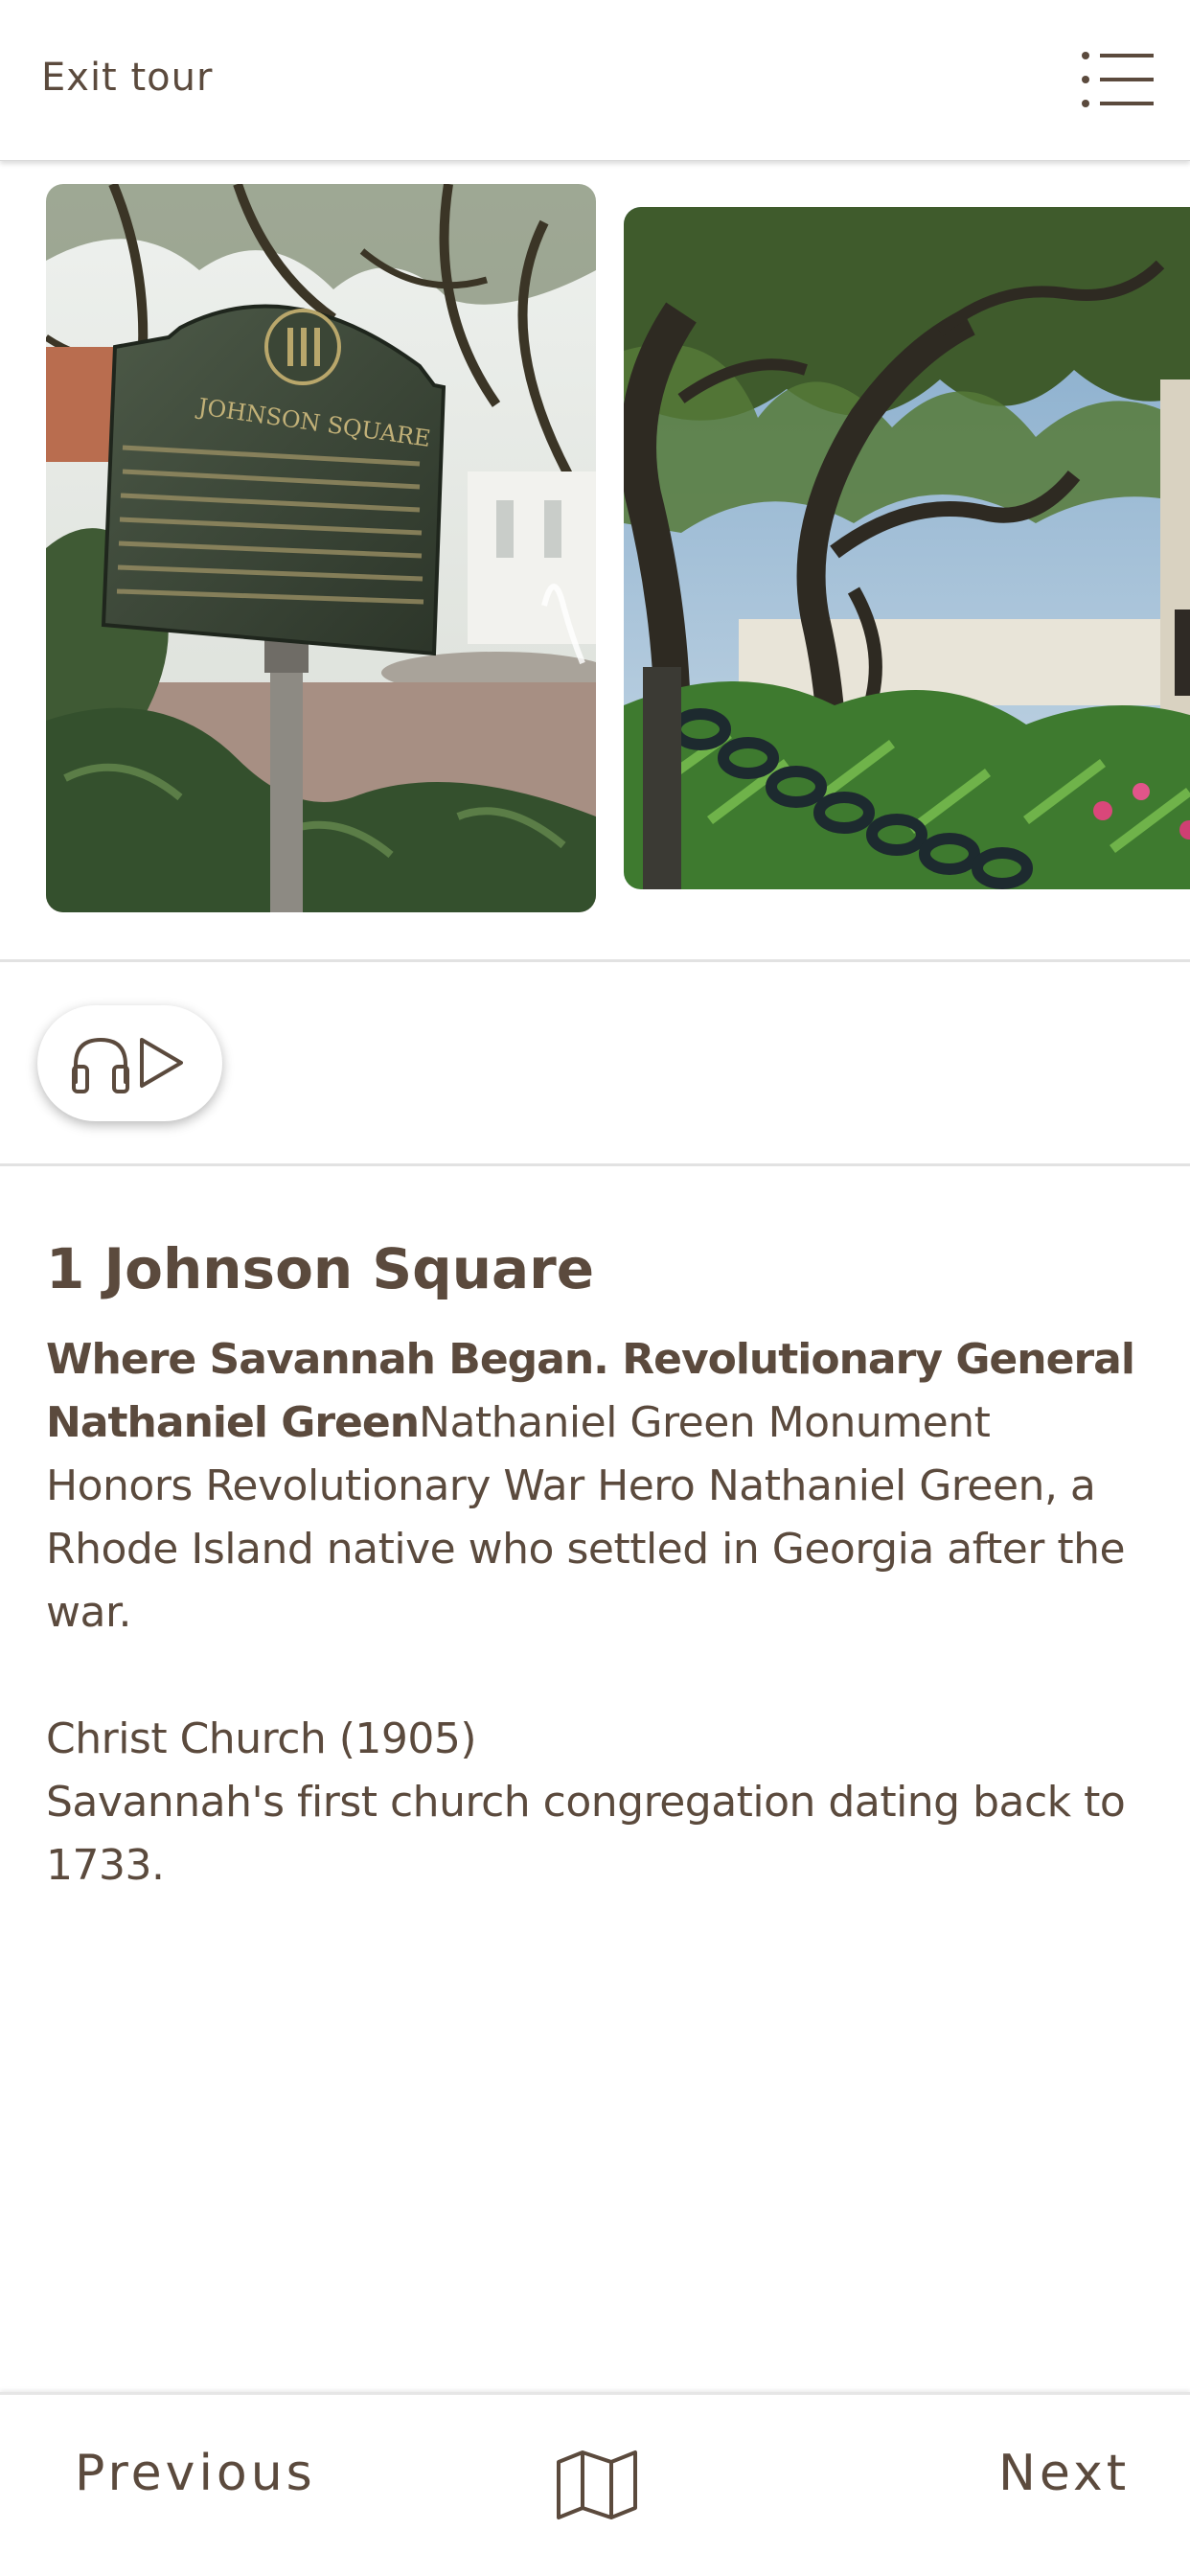 This screenshot has height=2576, width=1190. Describe the element at coordinates (320, 1268) in the screenshot. I see `stop-title: 1 Johnson Square` at that location.